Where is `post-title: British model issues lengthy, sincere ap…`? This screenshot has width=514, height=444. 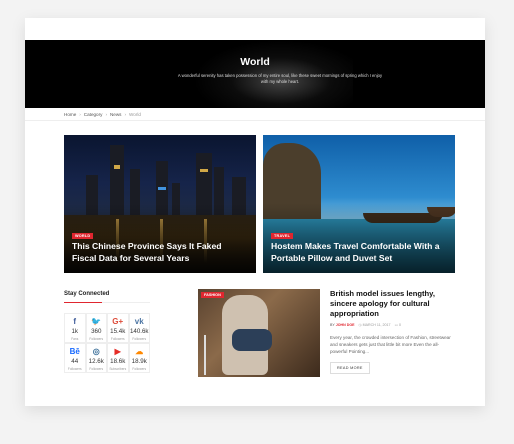 post-title: British model issues lengthy, sincere ap… is located at coordinates (392, 304).